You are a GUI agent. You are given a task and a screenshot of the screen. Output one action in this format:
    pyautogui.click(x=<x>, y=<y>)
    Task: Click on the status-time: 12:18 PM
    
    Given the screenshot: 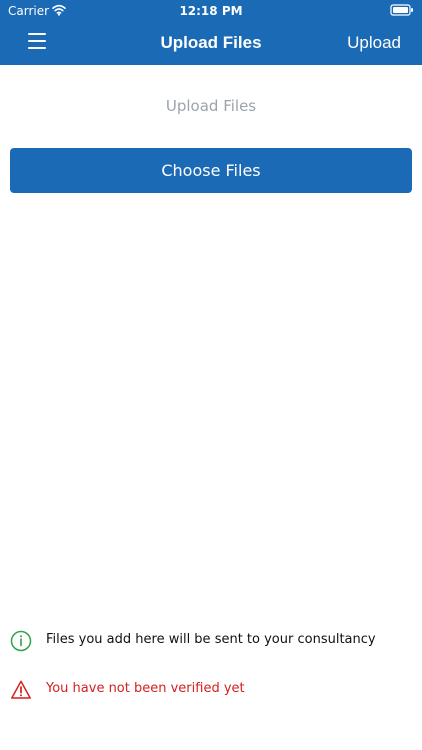 What is the action you would take?
    pyautogui.click(x=211, y=11)
    